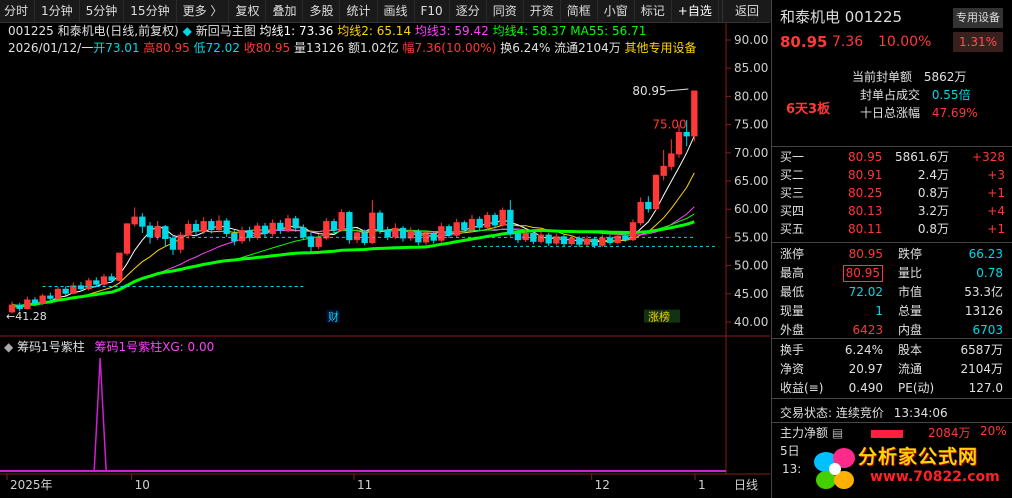  What do you see at coordinates (102, 11) in the screenshot?
I see `tab-5min: 5分钟` at bounding box center [102, 11].